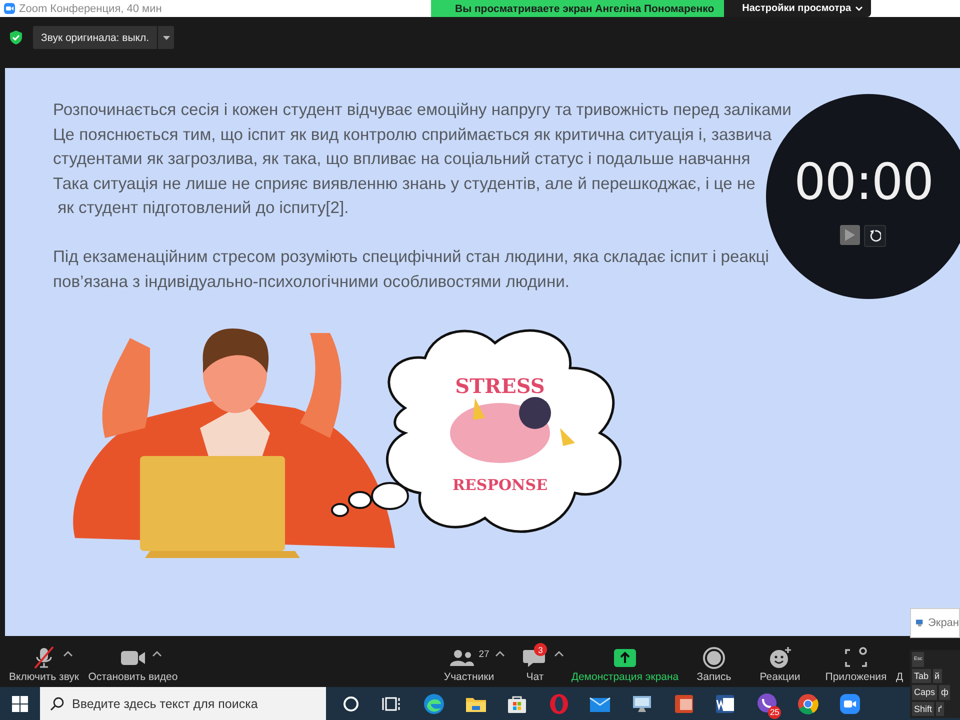 Image resolution: width=960 pixels, height=720 pixels. Describe the element at coordinates (625, 658) in the screenshot. I see `share-screen-icon` at that location.